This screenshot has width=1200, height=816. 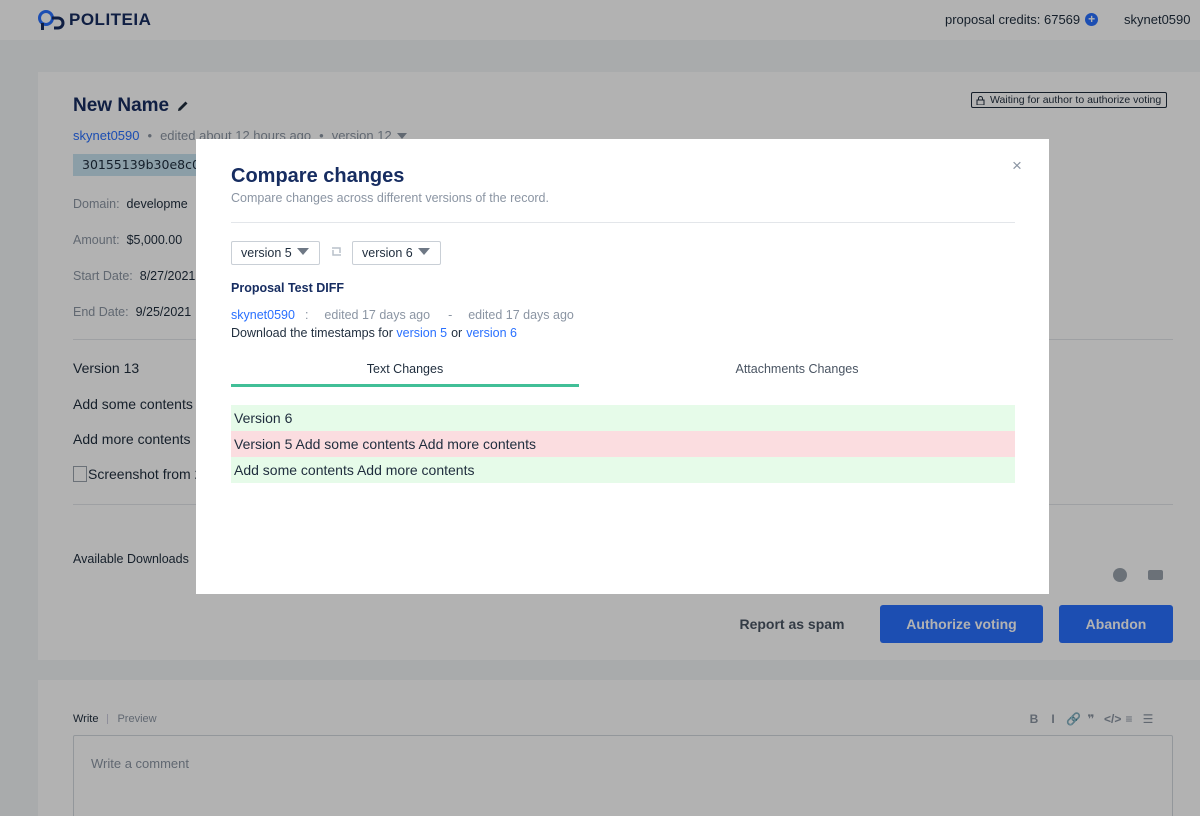 What do you see at coordinates (405, 385) in the screenshot?
I see `active-tab-indicator` at bounding box center [405, 385].